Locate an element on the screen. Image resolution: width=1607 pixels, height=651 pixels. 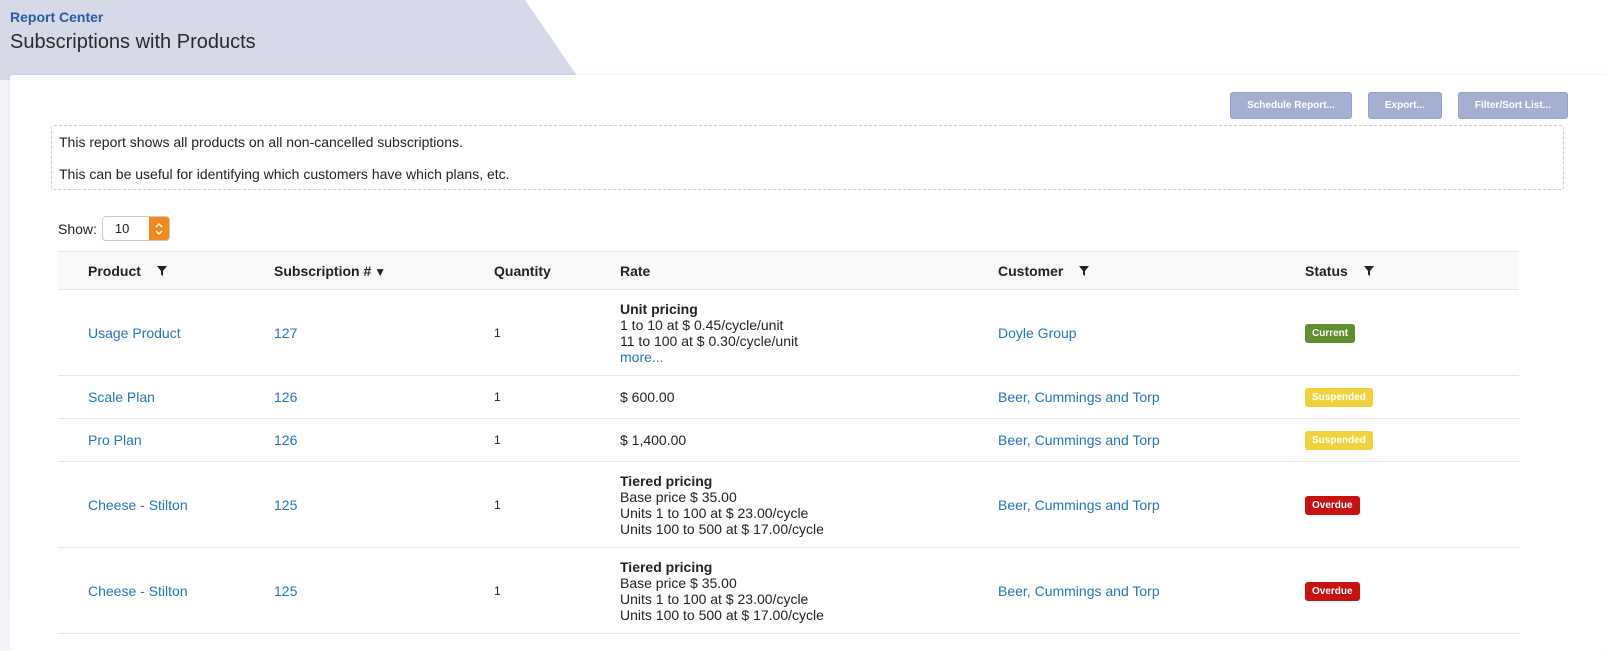
column-header-subscription: Subscription # ▼ is located at coordinates (384, 270).